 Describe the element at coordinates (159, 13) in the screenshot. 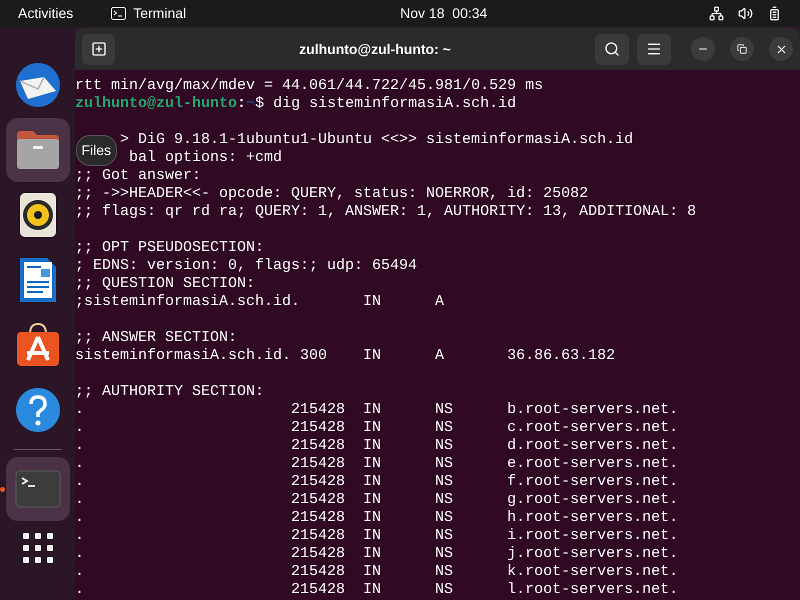

I see `app-name: Terminal` at that location.